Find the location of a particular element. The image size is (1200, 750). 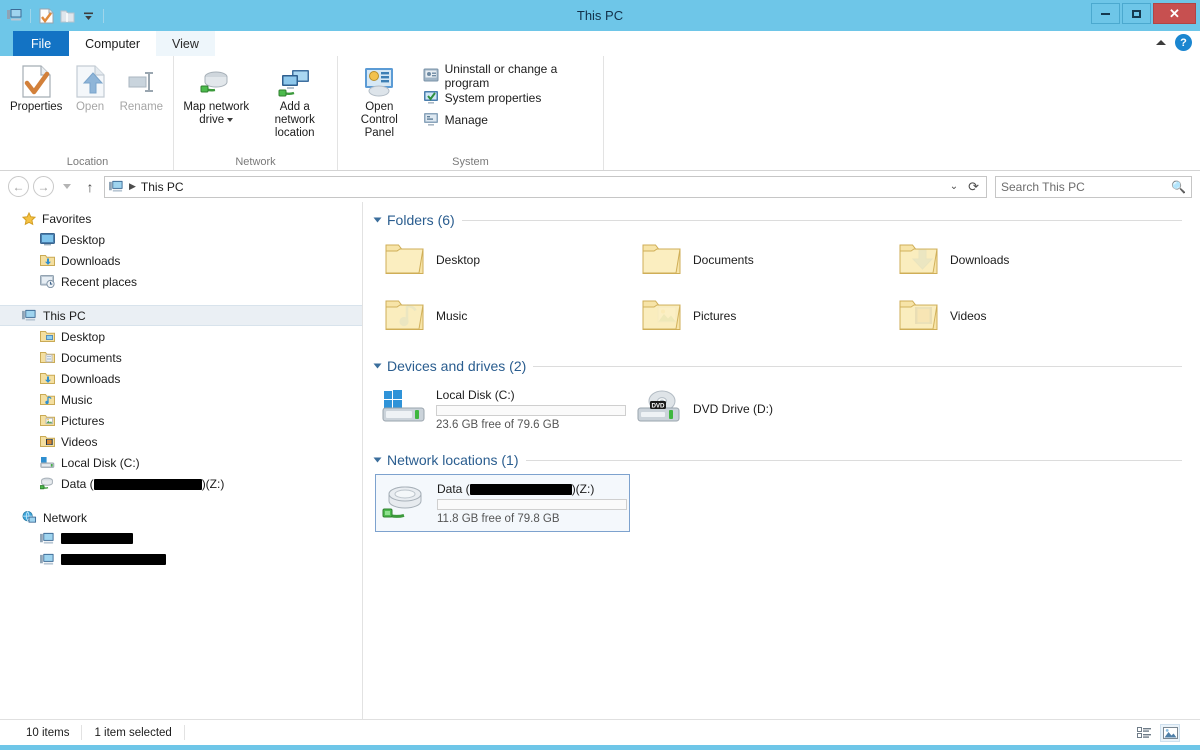

properties-label: Properties is located at coordinates (36, 107).